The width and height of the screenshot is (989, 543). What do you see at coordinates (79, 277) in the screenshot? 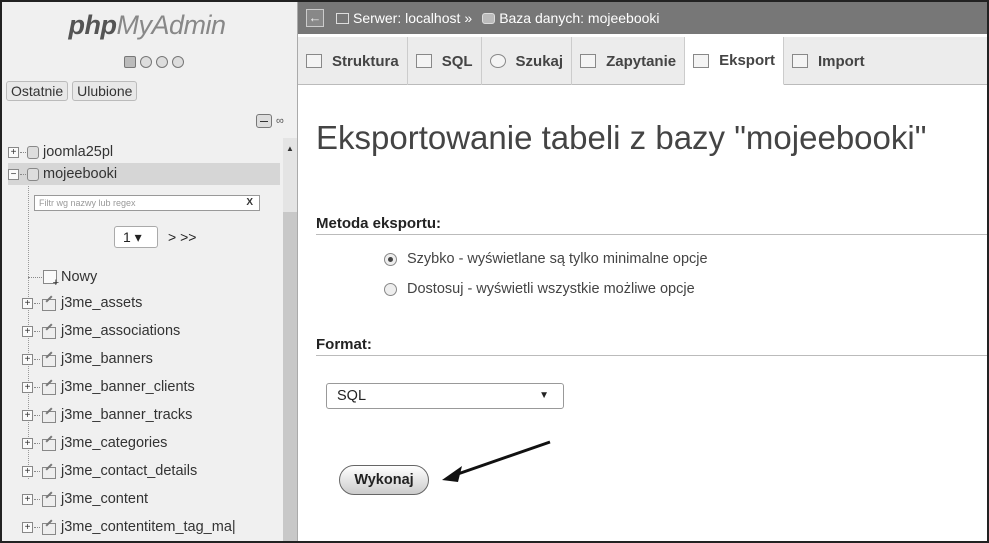
I see `new-label: Nowy` at bounding box center [79, 277].